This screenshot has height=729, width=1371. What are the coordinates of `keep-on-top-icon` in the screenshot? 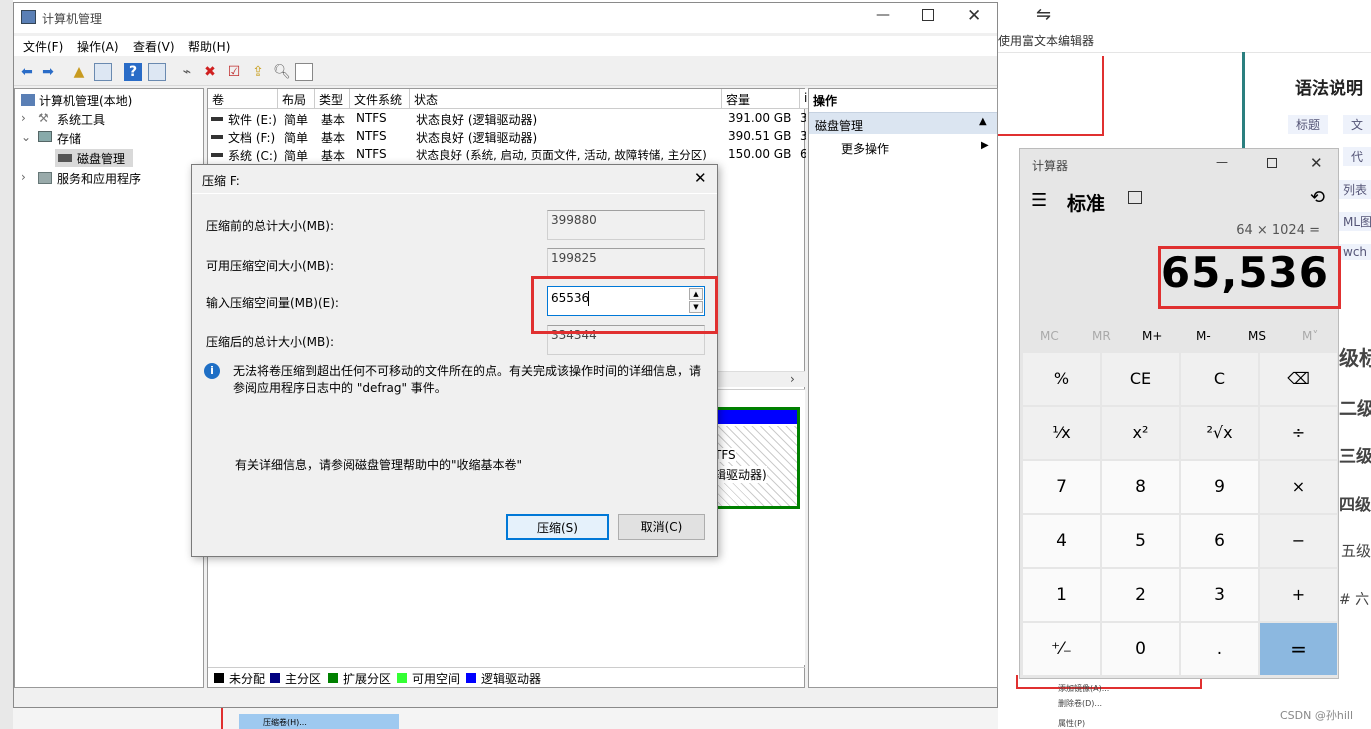 It's located at (1135, 197).